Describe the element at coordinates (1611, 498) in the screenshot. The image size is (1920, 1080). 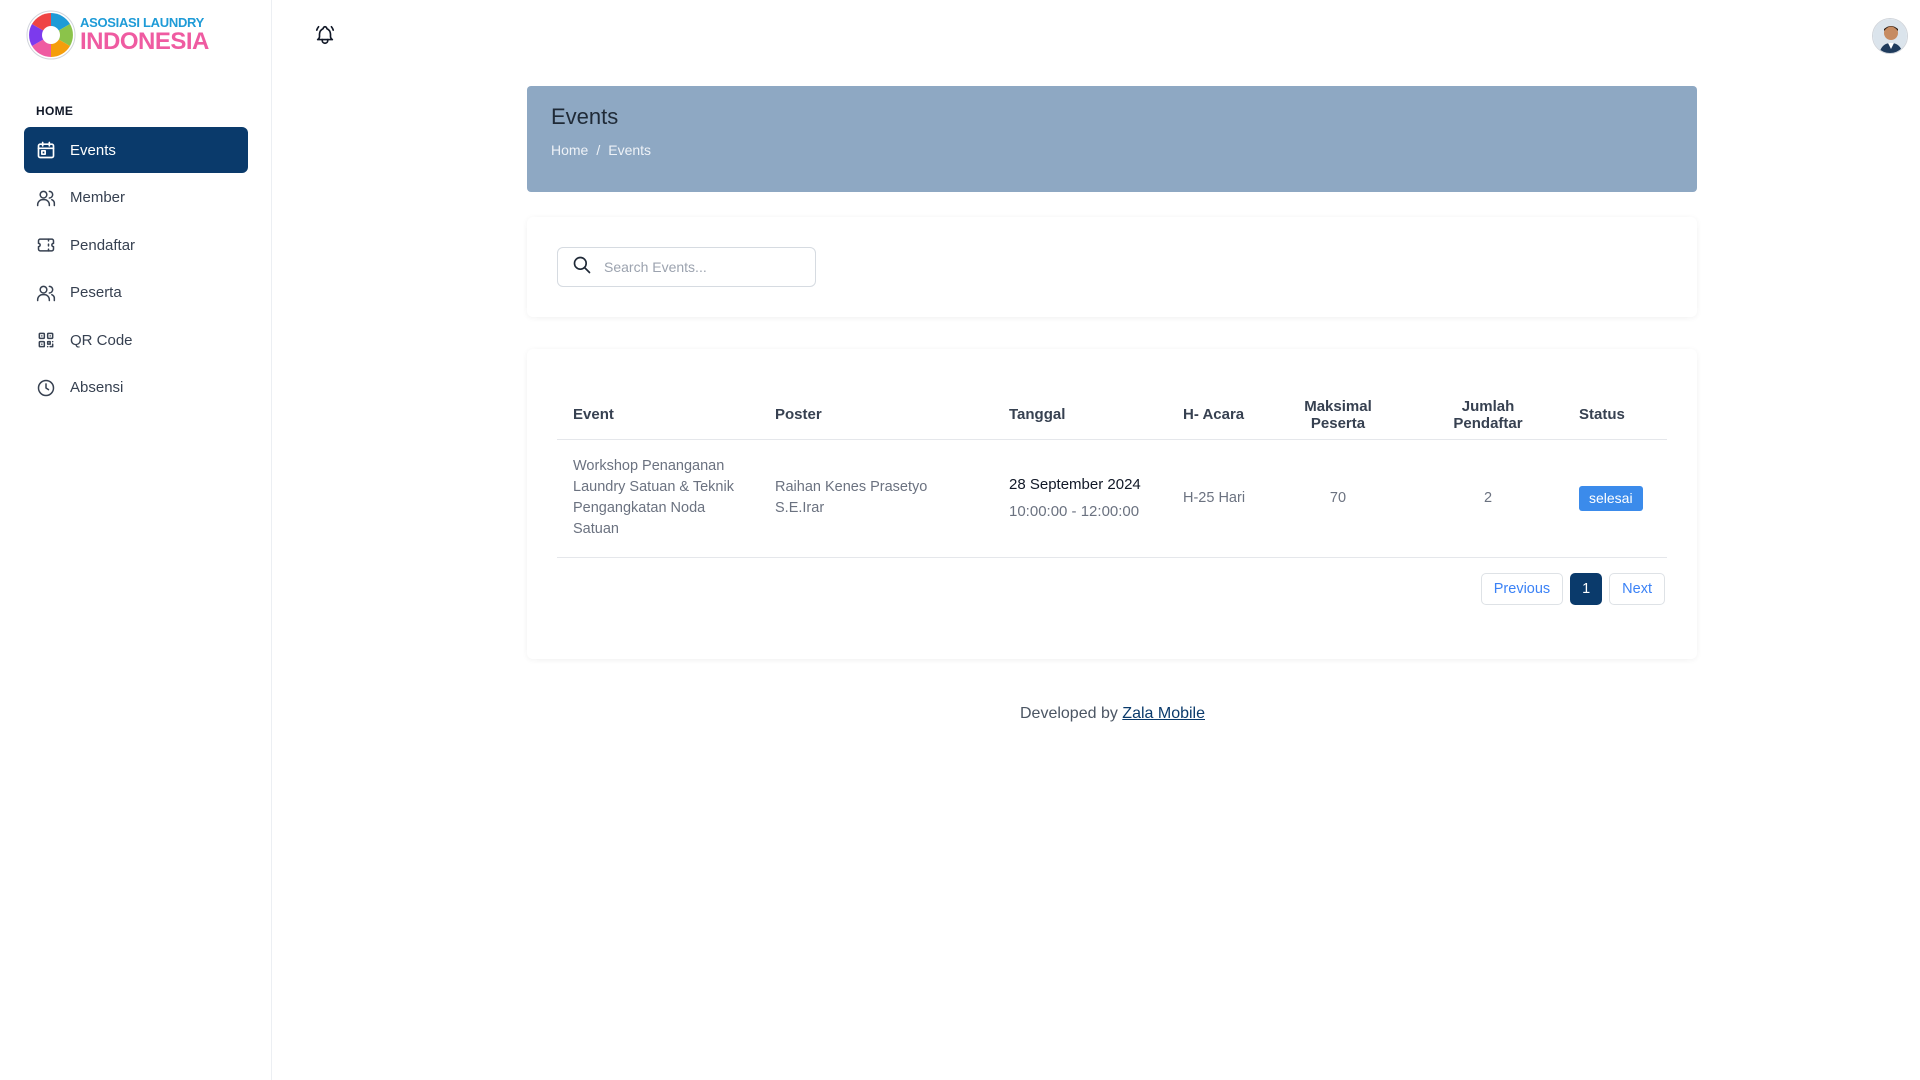
I see `status-badge: selesai` at that location.